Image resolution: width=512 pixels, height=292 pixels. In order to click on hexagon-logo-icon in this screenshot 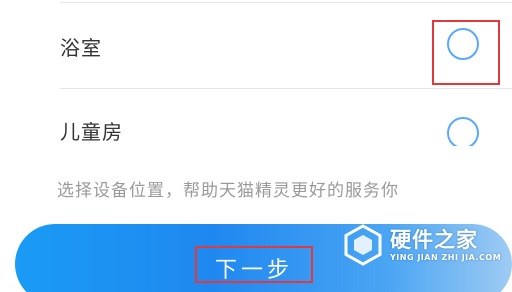, I will do `click(363, 245)`.